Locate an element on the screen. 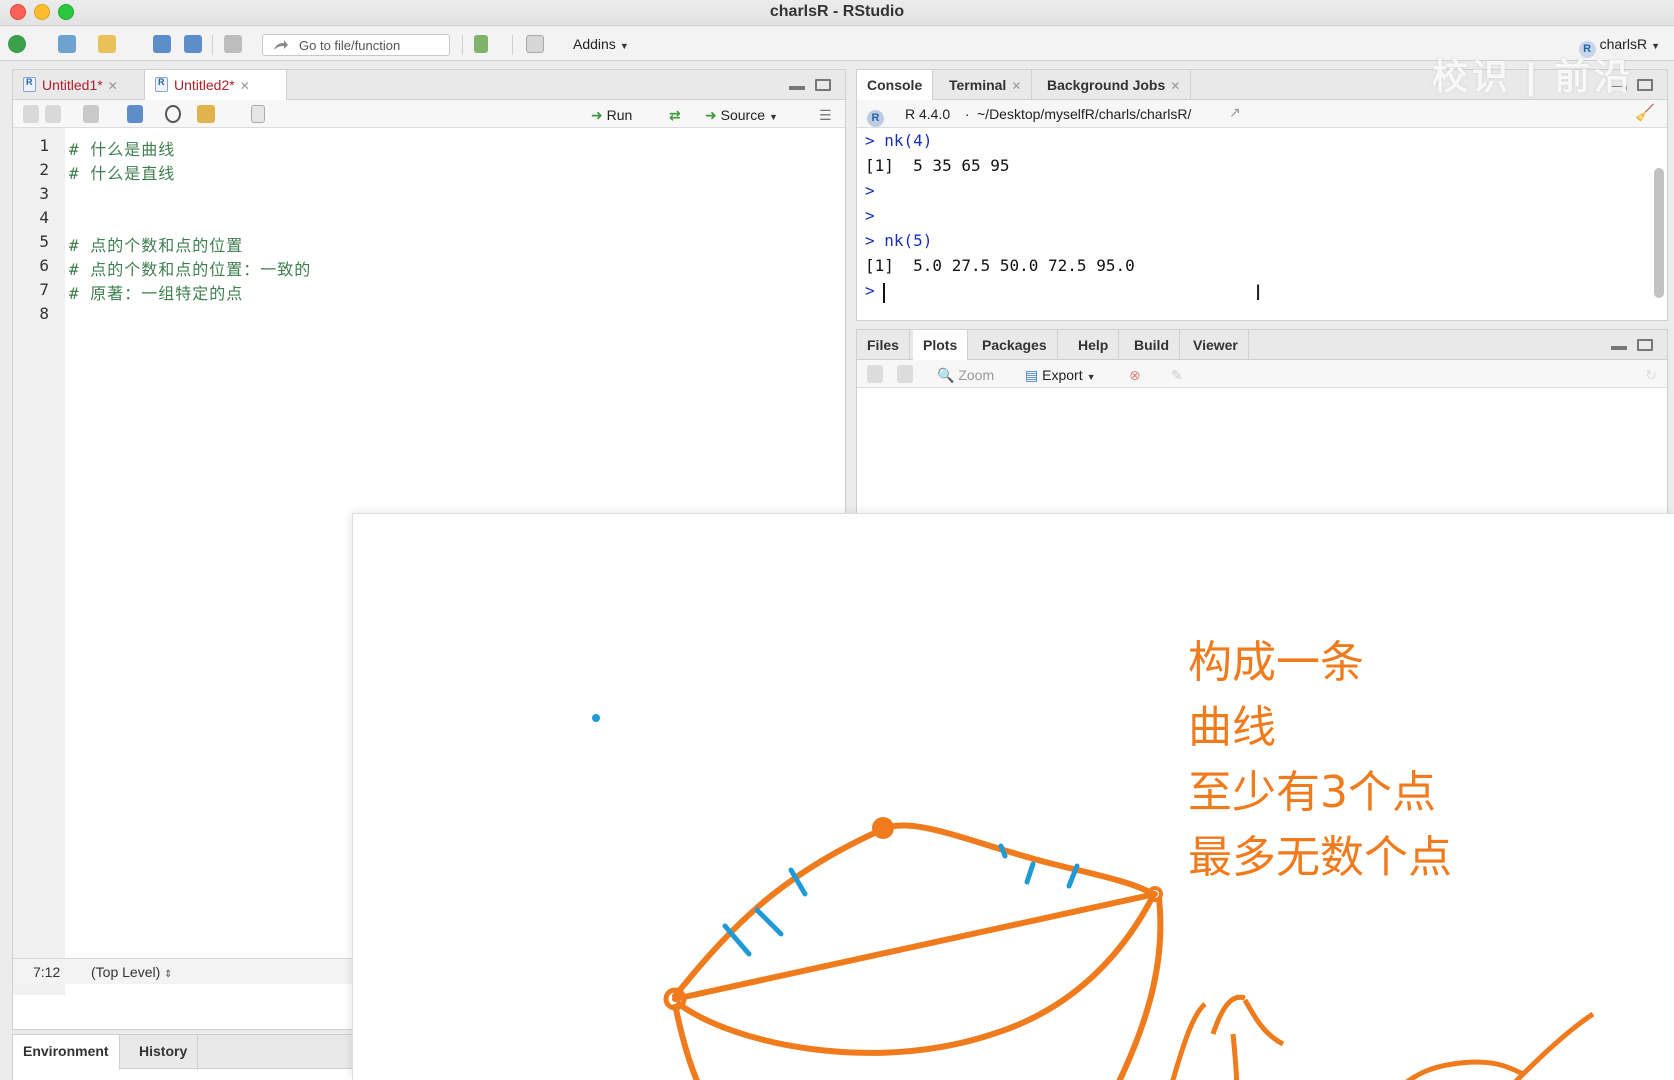 The image size is (1674, 1080). go-to-file-input: Go to file/function is located at coordinates (356, 45).